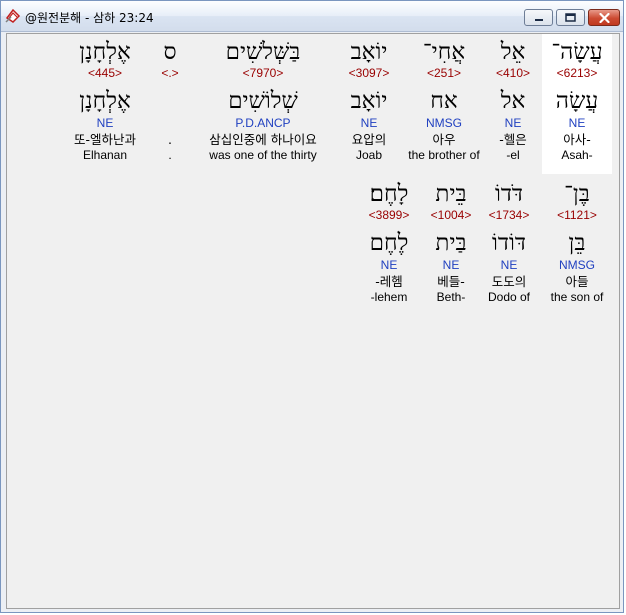 Image resolution: width=626 pixels, height=615 pixels. I want to click on english-gloss: the brother of, so click(444, 155).